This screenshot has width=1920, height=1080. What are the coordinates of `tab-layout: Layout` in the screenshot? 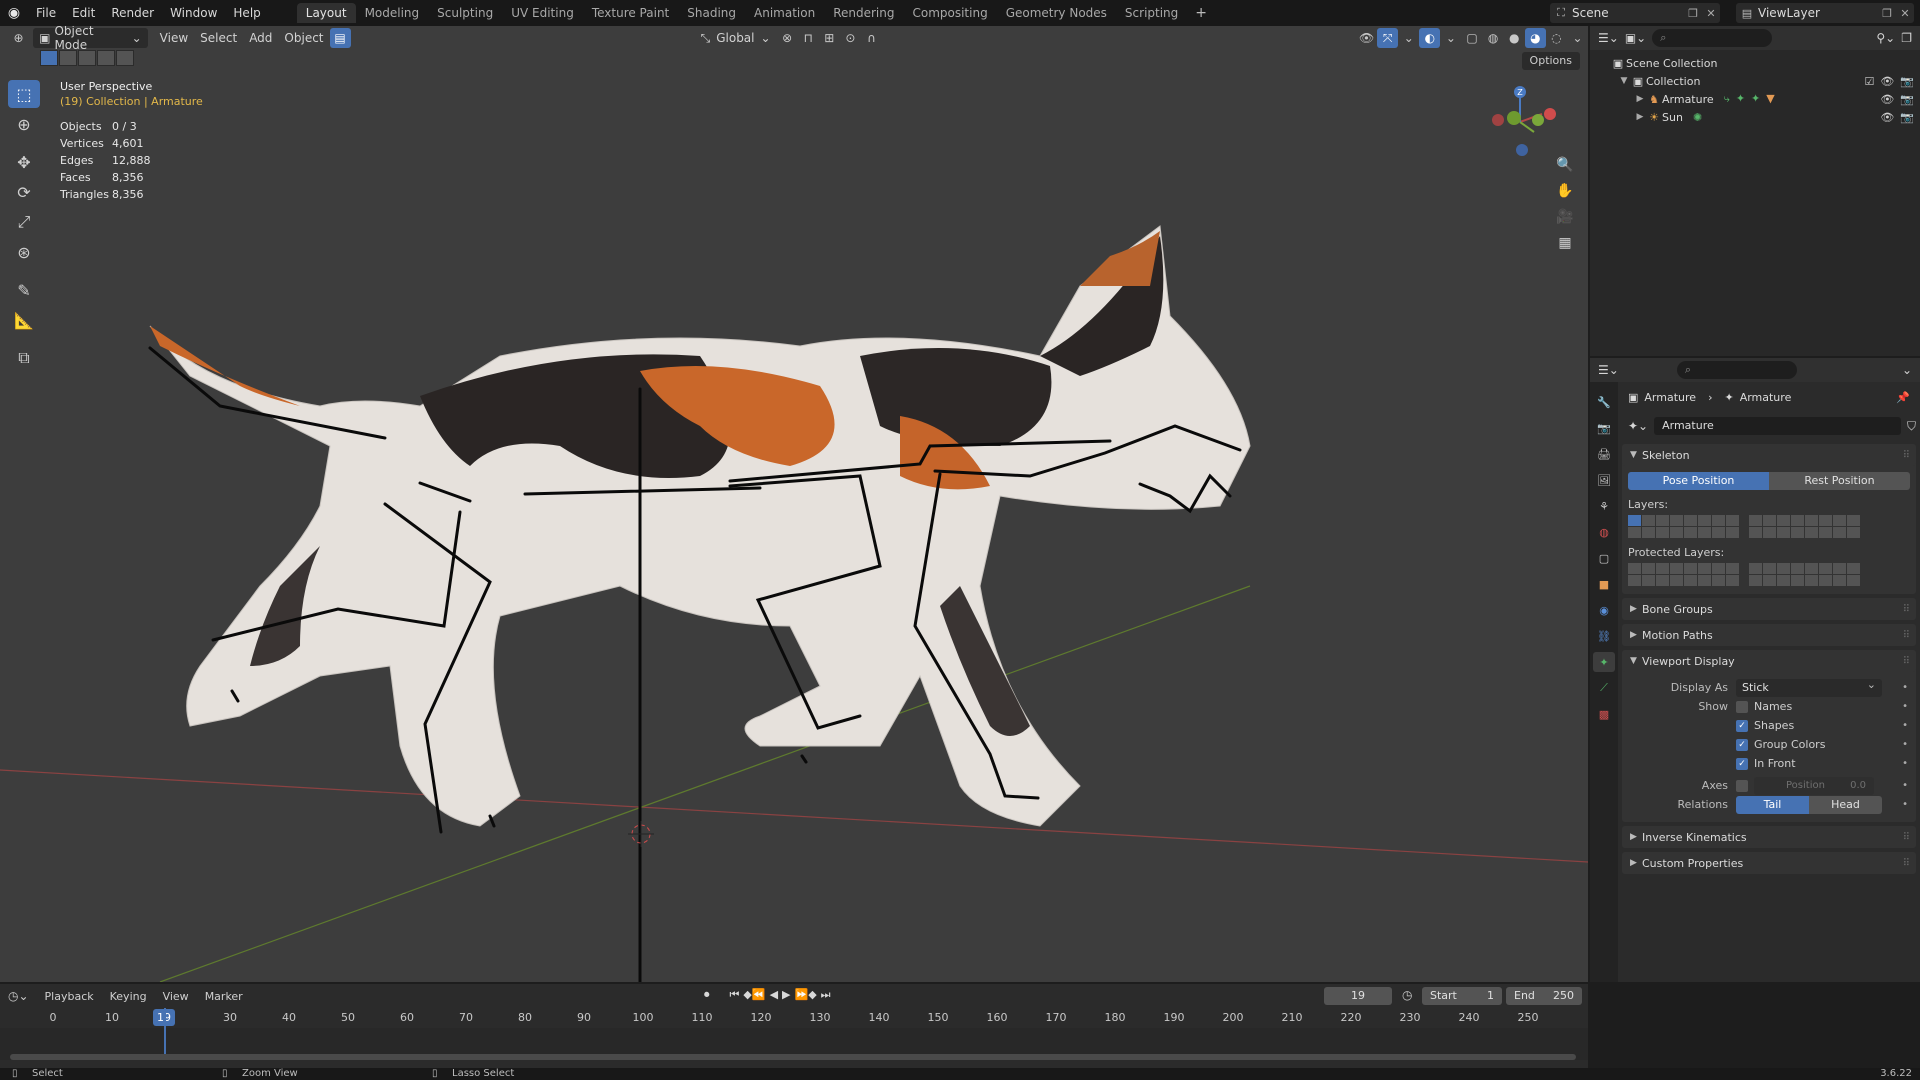 It's located at (326, 13).